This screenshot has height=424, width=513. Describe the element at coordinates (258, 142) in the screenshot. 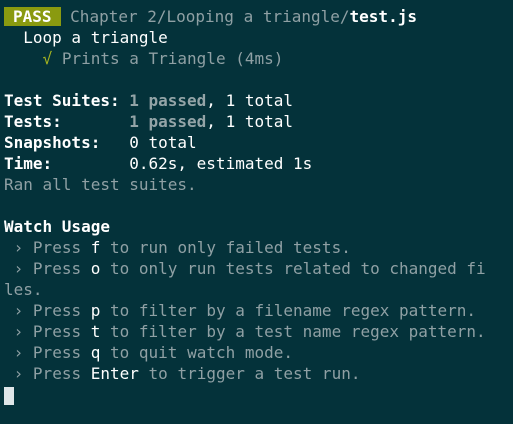

I see `summary-snapshots: Snapshots: 0 total` at that location.